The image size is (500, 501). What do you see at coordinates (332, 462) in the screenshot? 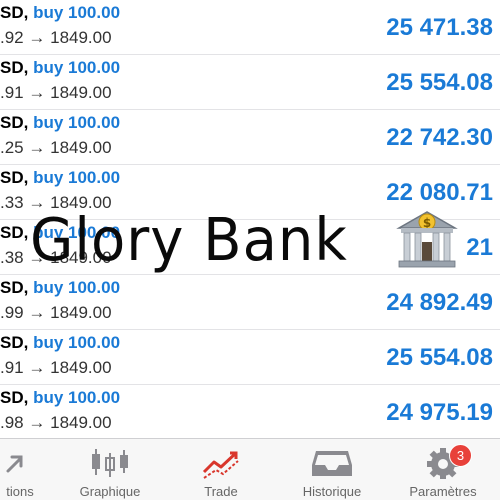
I see `inbox-icon` at bounding box center [332, 462].